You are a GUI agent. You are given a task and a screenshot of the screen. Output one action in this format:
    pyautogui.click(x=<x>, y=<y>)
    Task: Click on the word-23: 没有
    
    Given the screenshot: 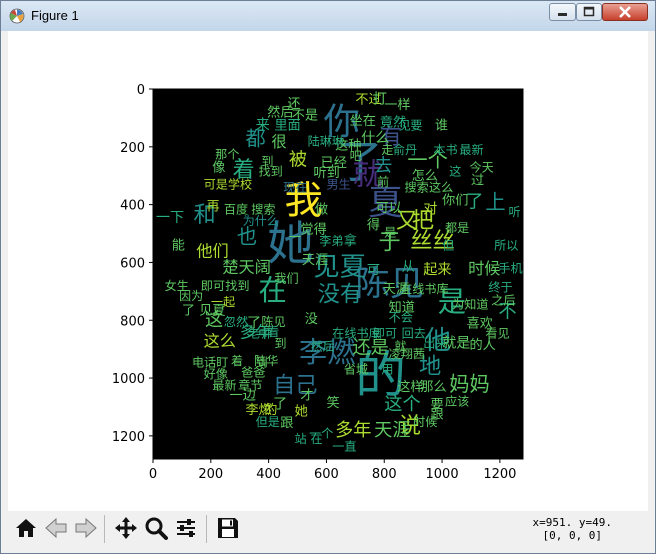 What is the action you would take?
    pyautogui.click(x=340, y=294)
    